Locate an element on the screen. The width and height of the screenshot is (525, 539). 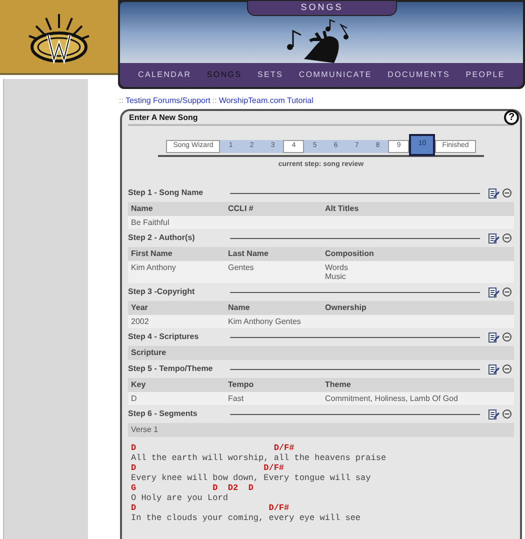
table-cell-text: Fast is located at coordinates (236, 398).